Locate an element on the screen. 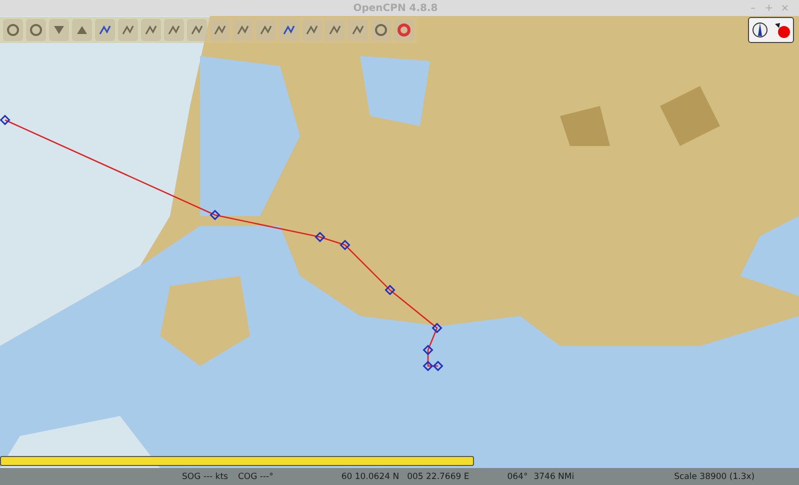  compass-icon is located at coordinates (760, 30).